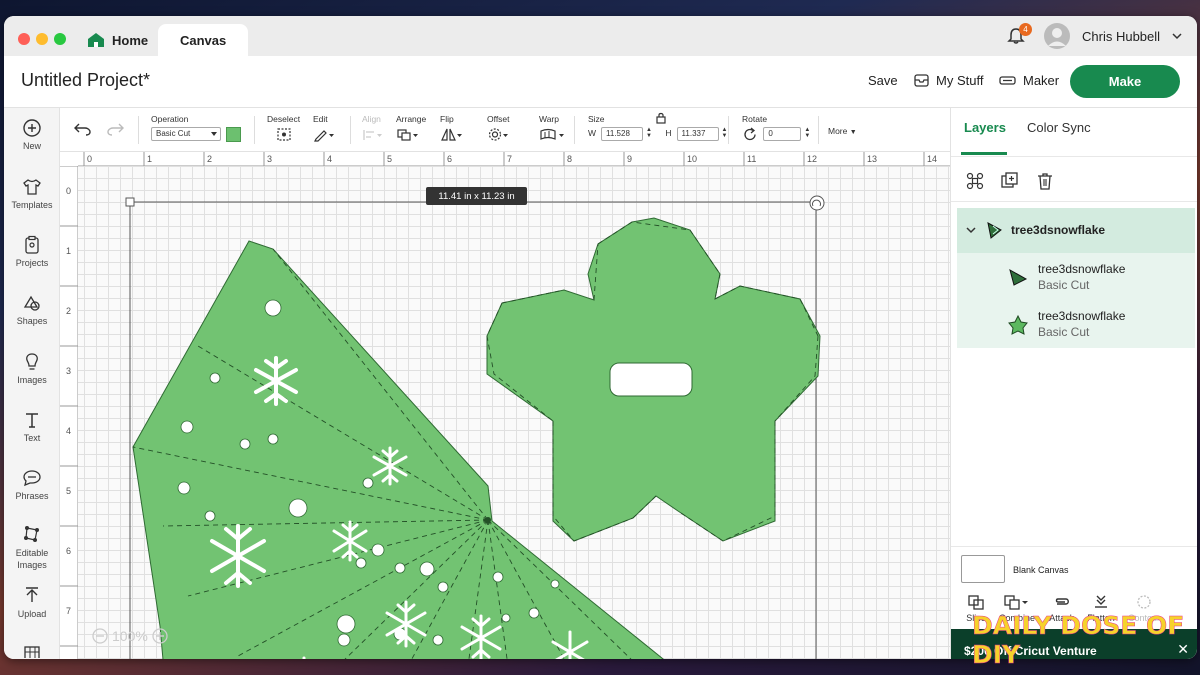 The height and width of the screenshot is (675, 1200). Describe the element at coordinates (60, 39) in the screenshot. I see `zoom-window-button` at that location.